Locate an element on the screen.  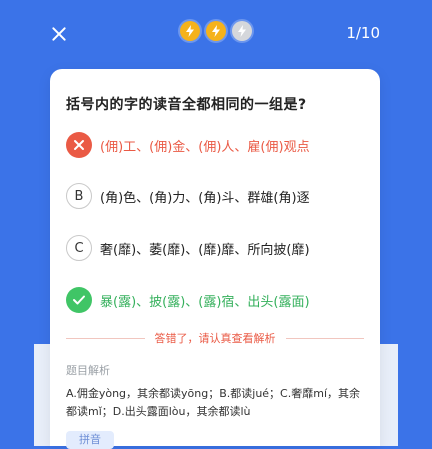
feedback-text: 答错了，请认真查看解析 is located at coordinates (215, 338).